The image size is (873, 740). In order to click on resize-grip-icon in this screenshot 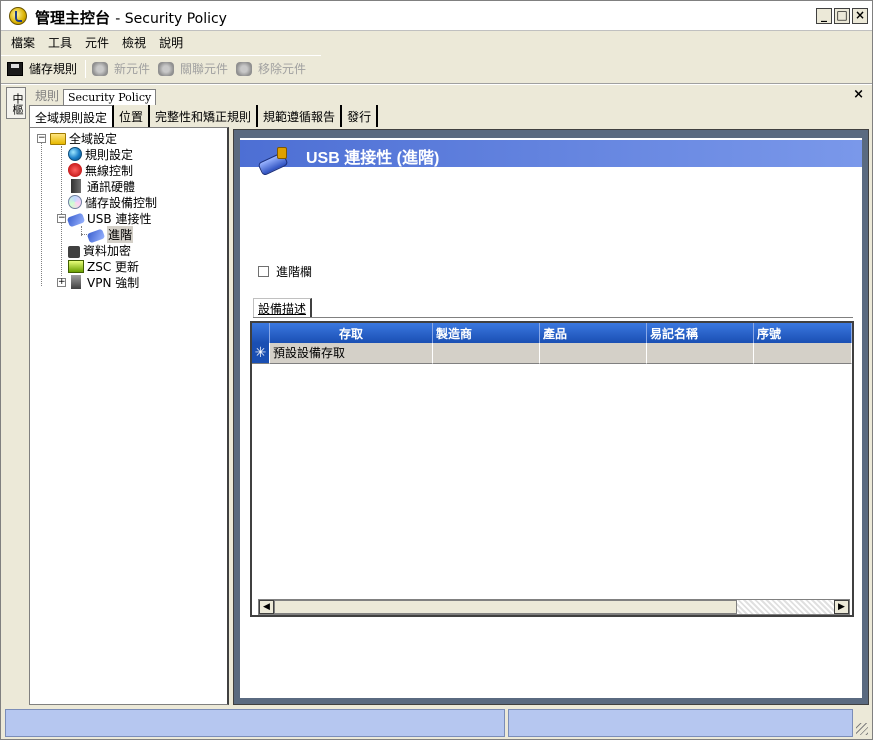, I will do `click(862, 729)`.